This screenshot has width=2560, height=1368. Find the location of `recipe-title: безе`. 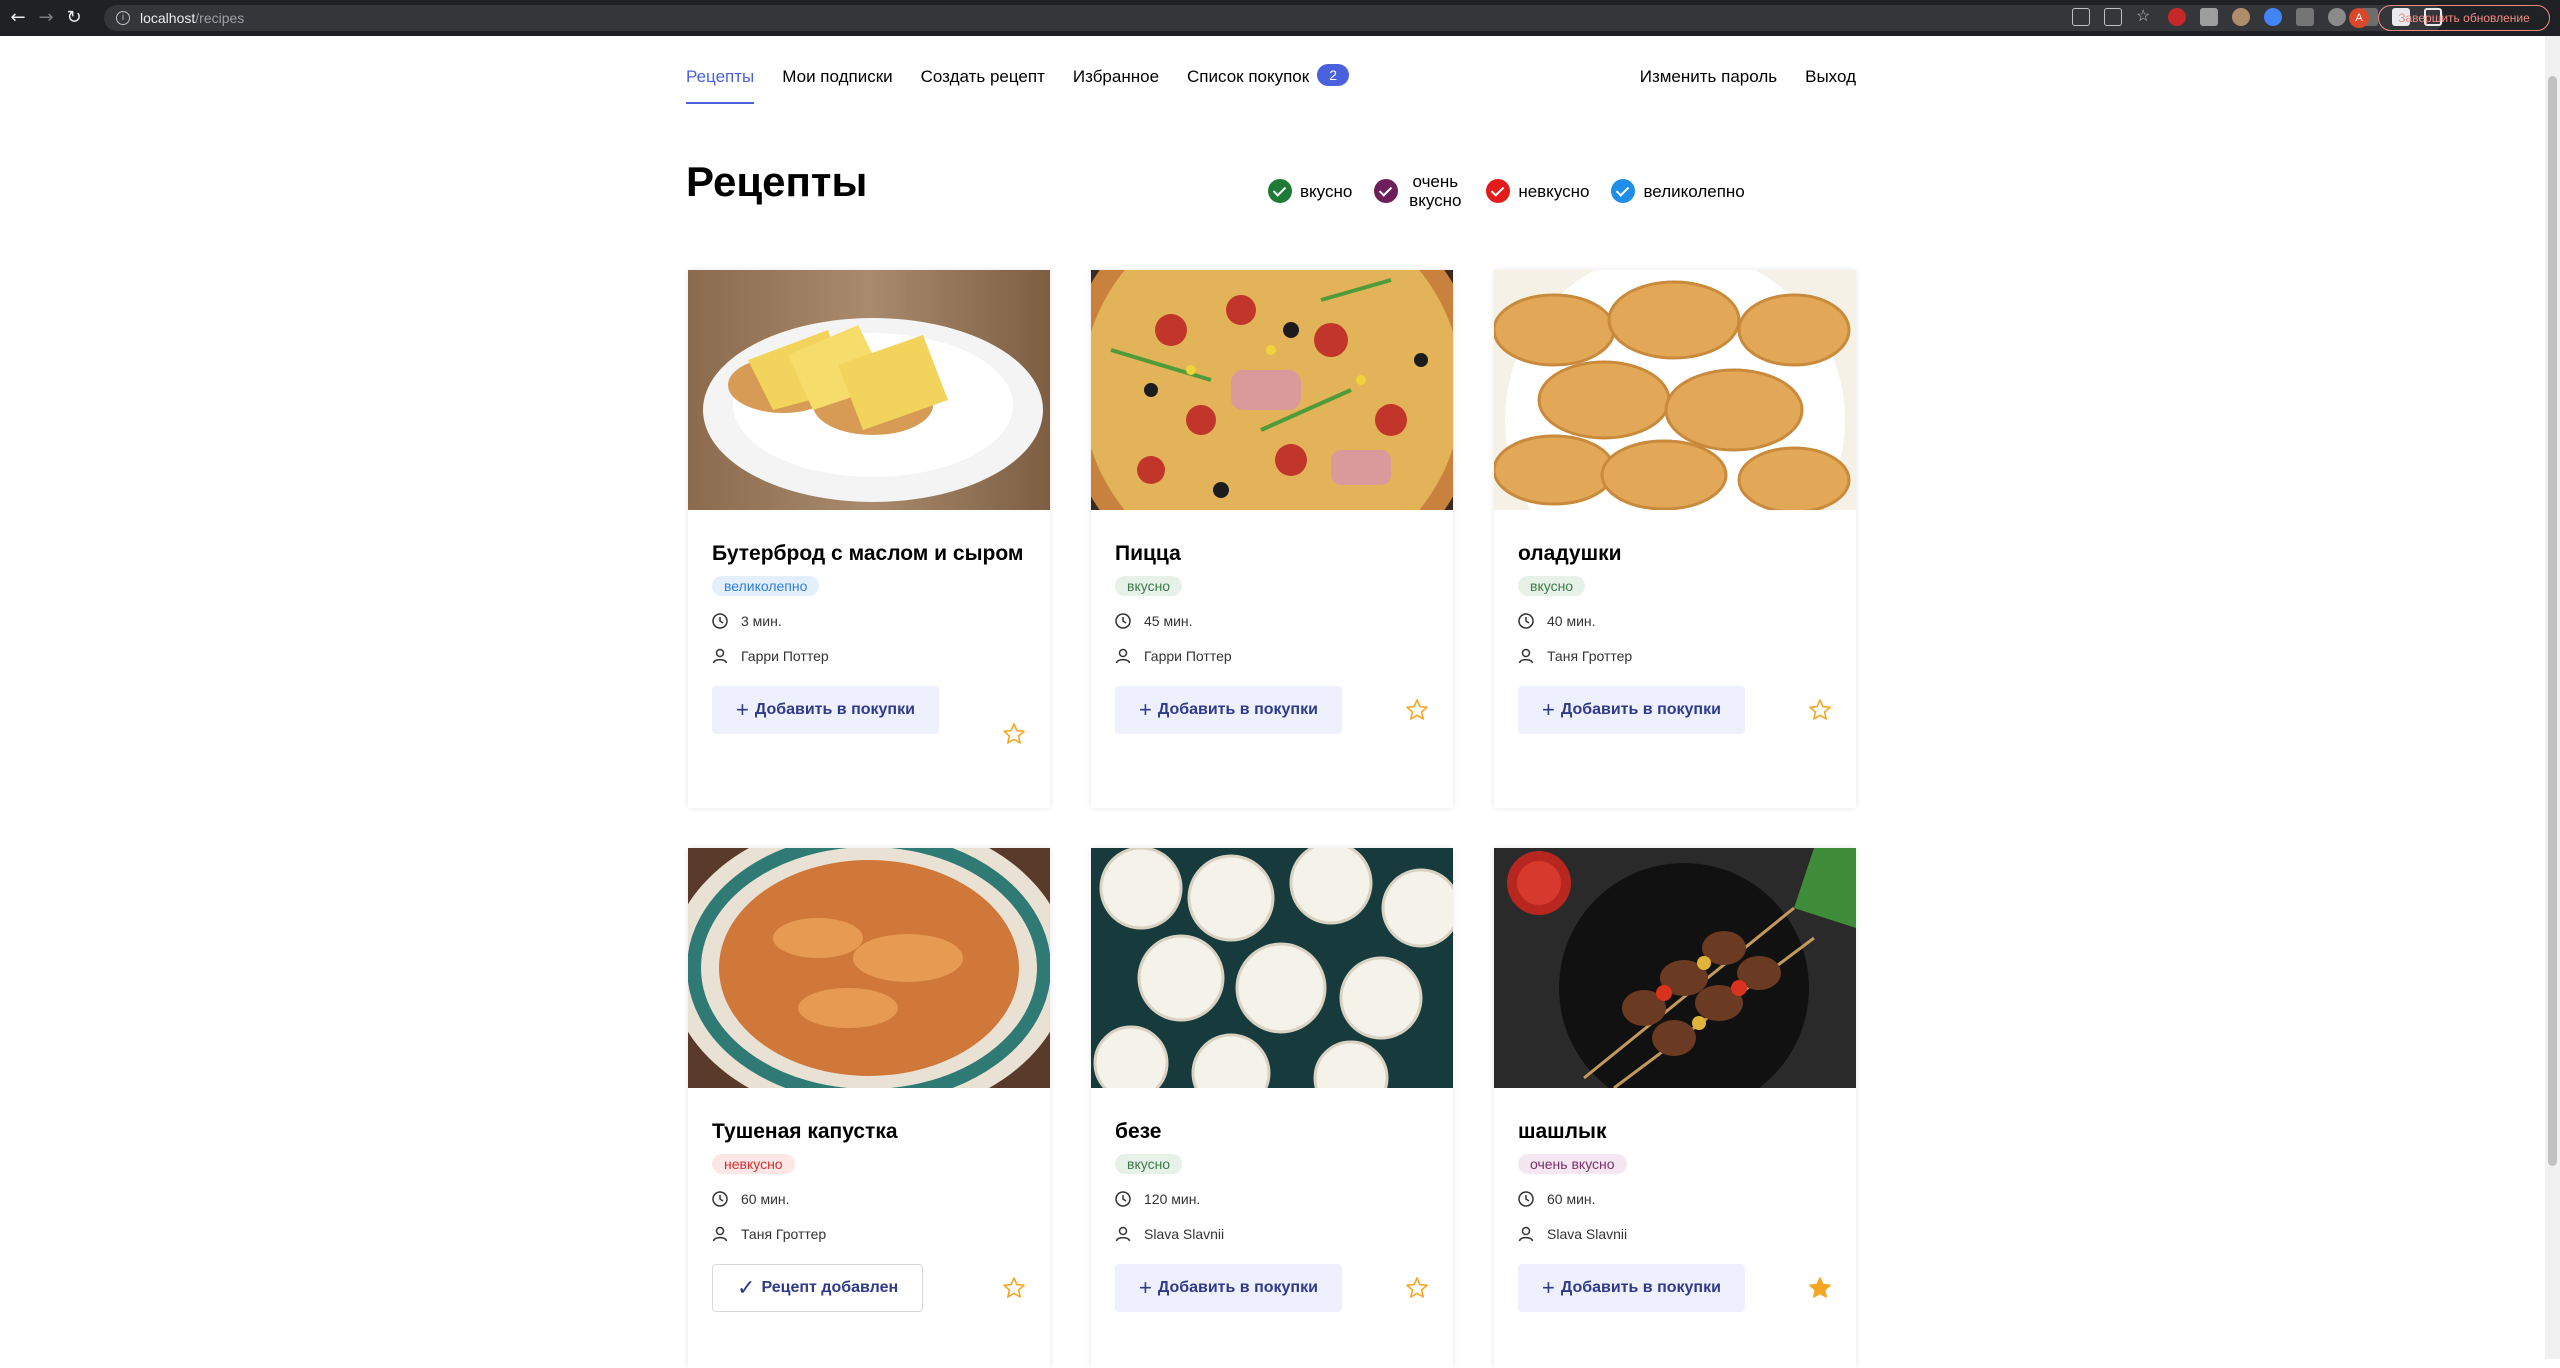

recipe-title: безе is located at coordinates (1272, 1132).